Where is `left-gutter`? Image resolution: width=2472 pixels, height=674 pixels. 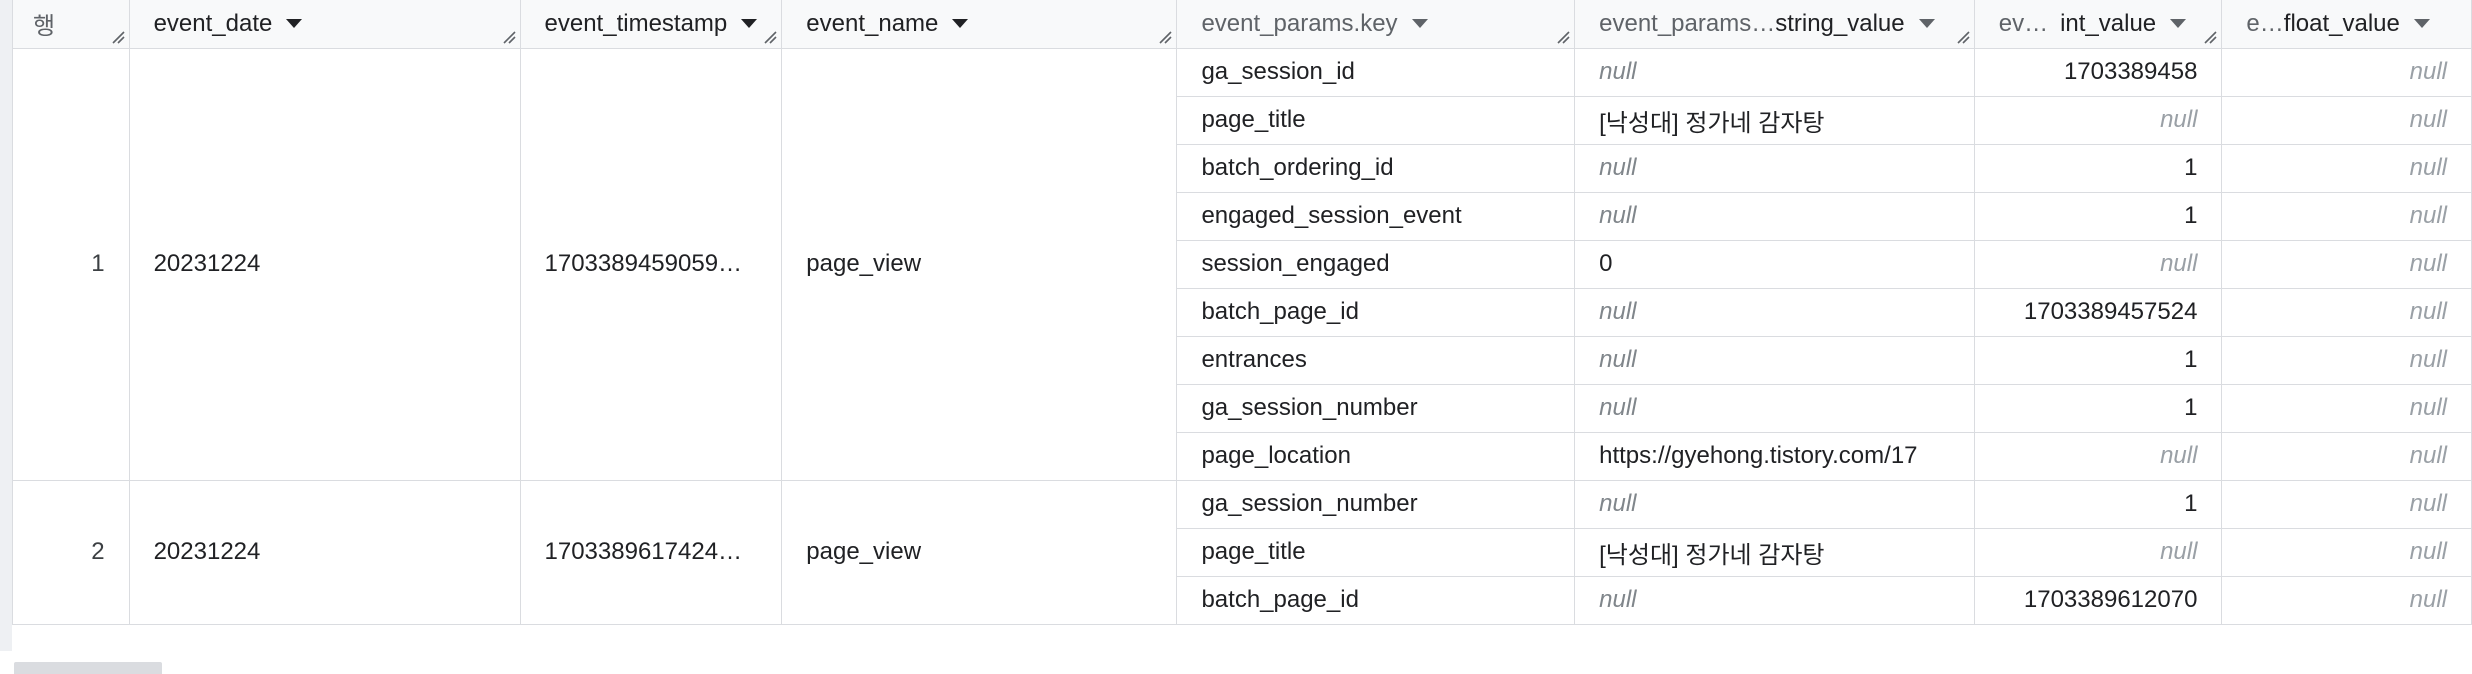 left-gutter is located at coordinates (6, 337).